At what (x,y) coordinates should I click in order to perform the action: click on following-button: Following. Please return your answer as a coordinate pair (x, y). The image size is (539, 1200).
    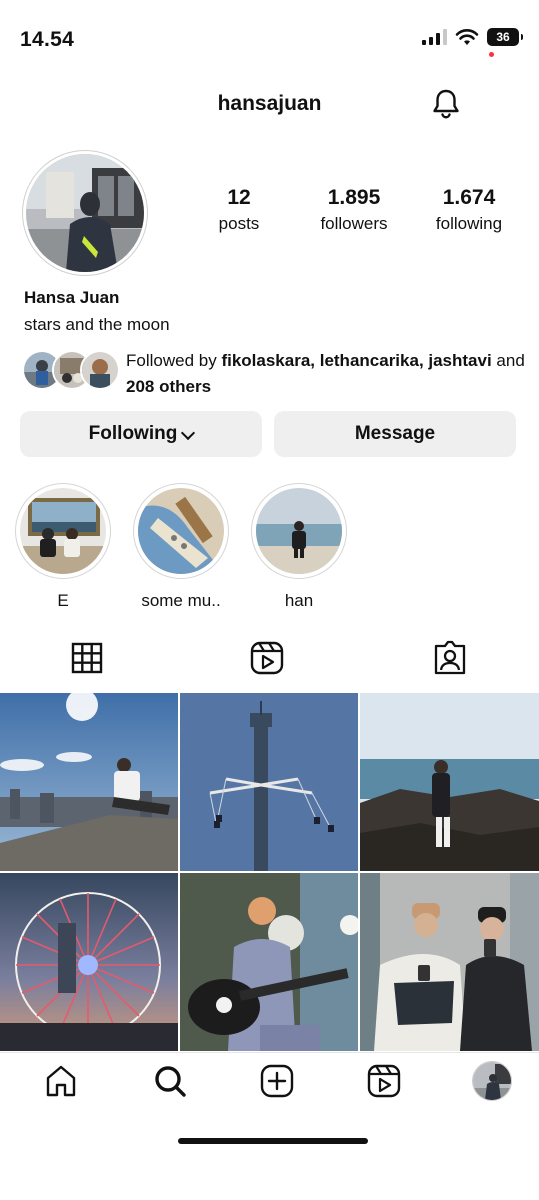
    Looking at the image, I should click on (141, 434).